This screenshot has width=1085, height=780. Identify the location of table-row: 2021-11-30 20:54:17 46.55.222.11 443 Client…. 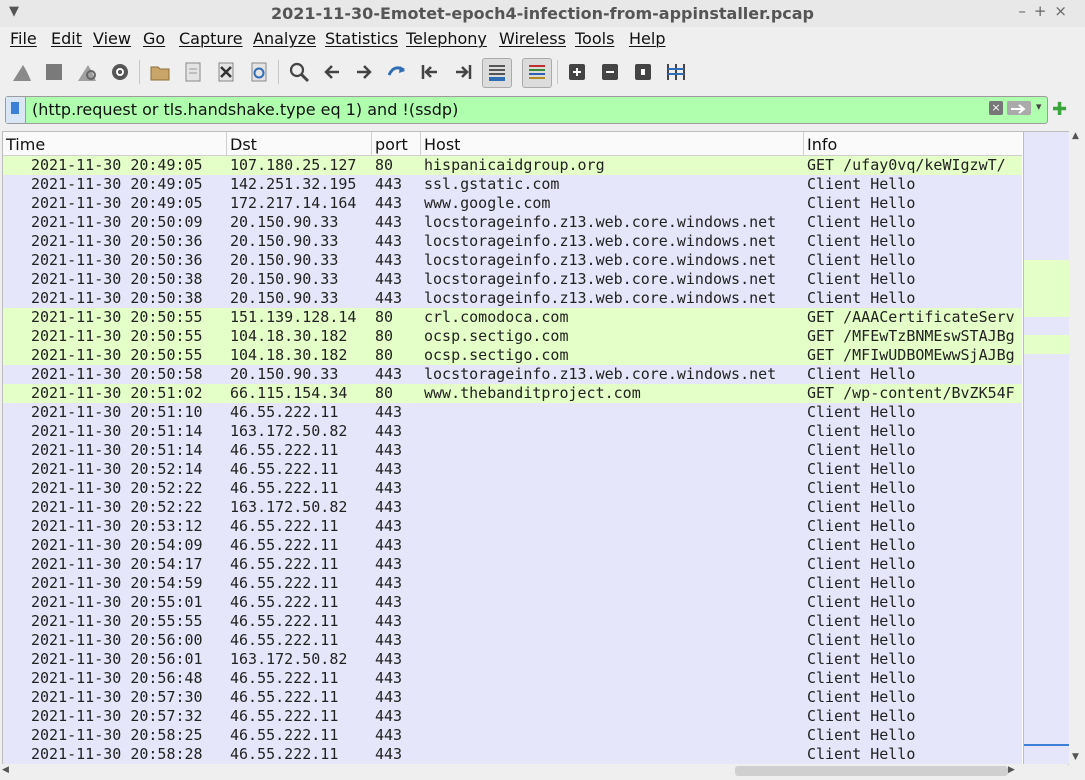
(512, 564).